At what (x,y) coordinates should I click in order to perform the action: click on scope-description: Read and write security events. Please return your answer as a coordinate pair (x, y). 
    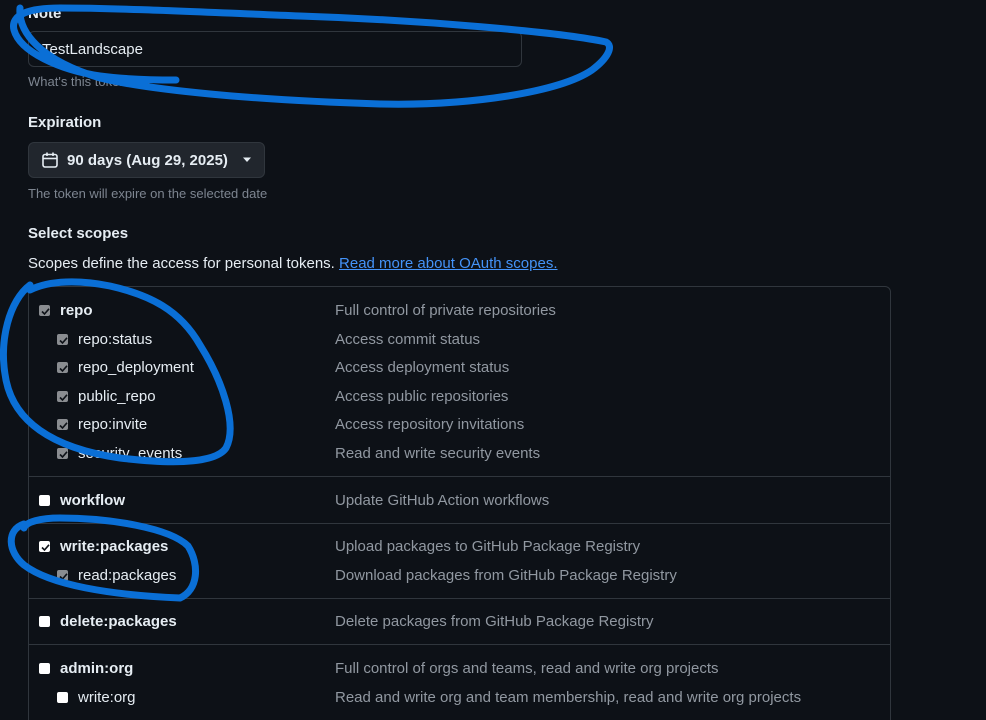
    Looking at the image, I should click on (438, 453).